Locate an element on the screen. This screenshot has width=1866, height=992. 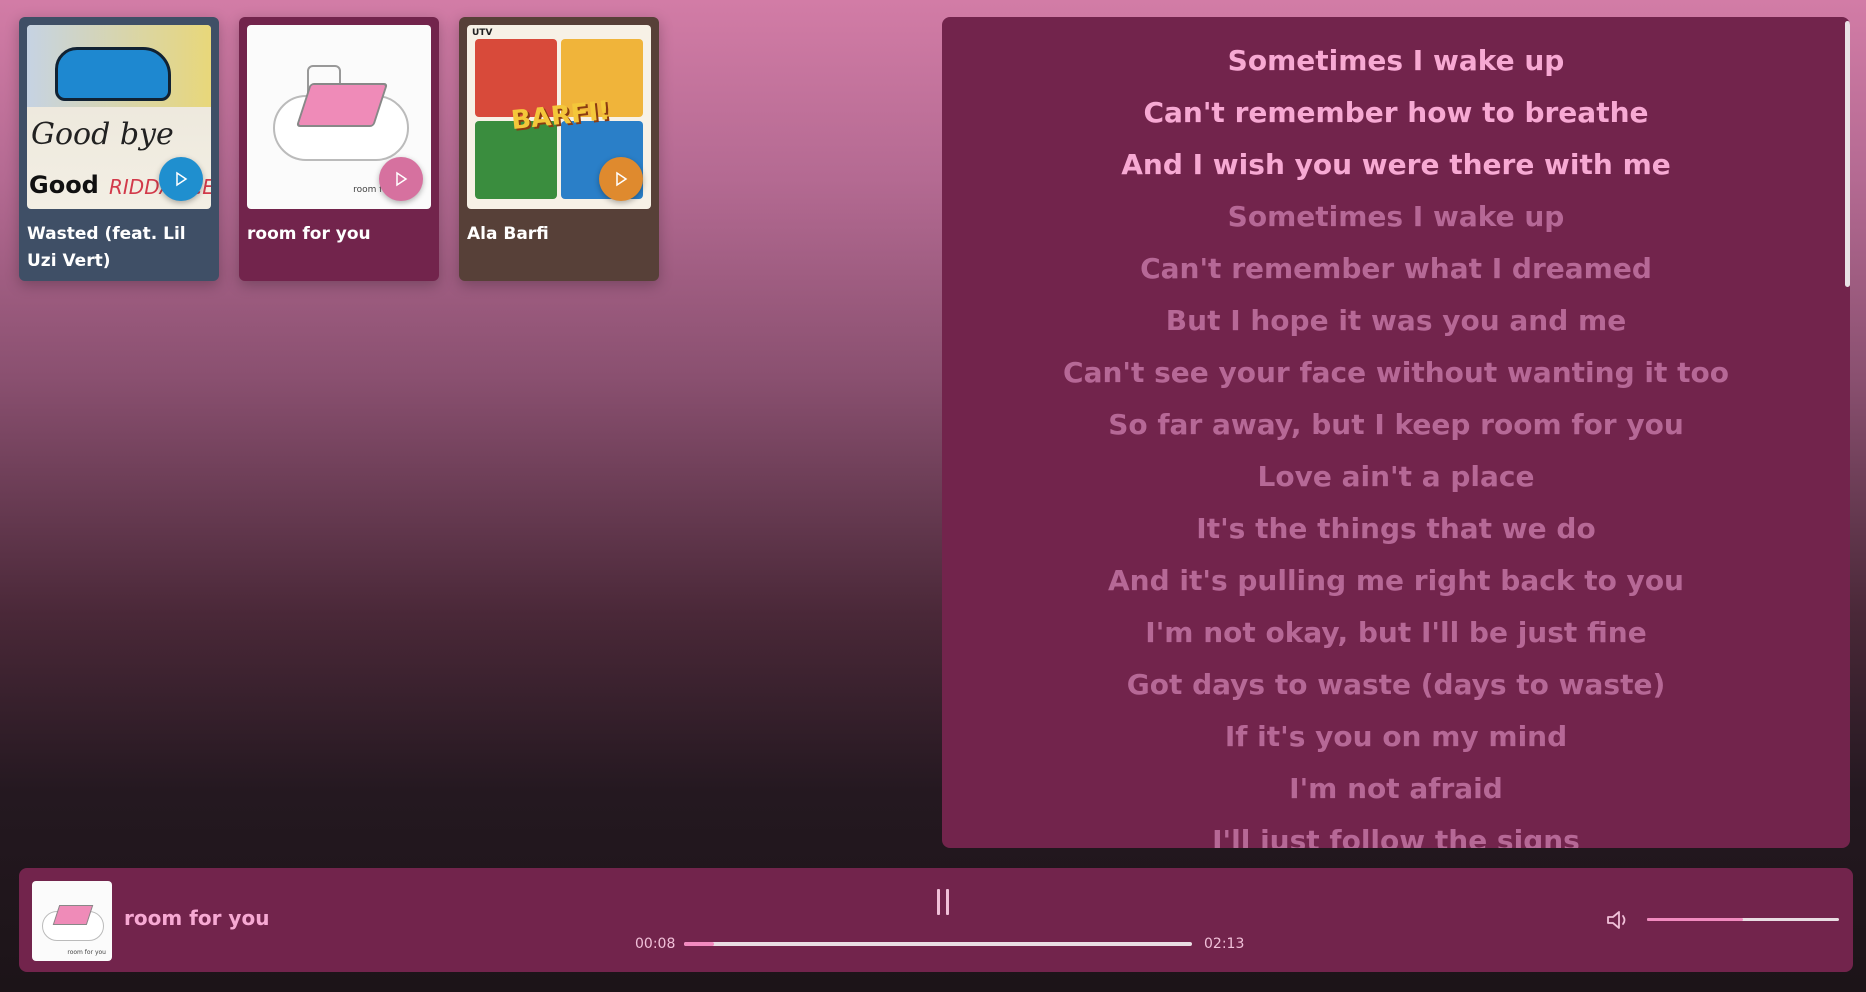
song-title: Ala Barfi is located at coordinates (508, 234).